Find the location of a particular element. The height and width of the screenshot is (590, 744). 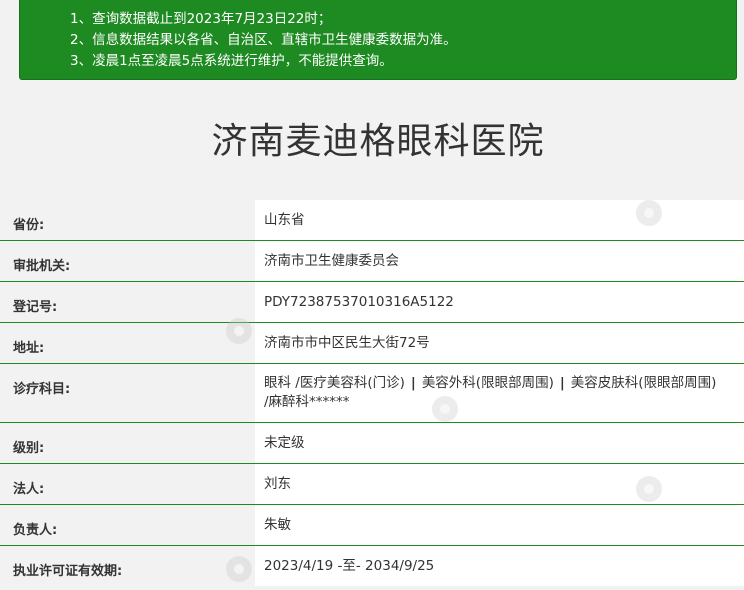

row-value-person-in-charge: 朱敏 is located at coordinates (499, 525).